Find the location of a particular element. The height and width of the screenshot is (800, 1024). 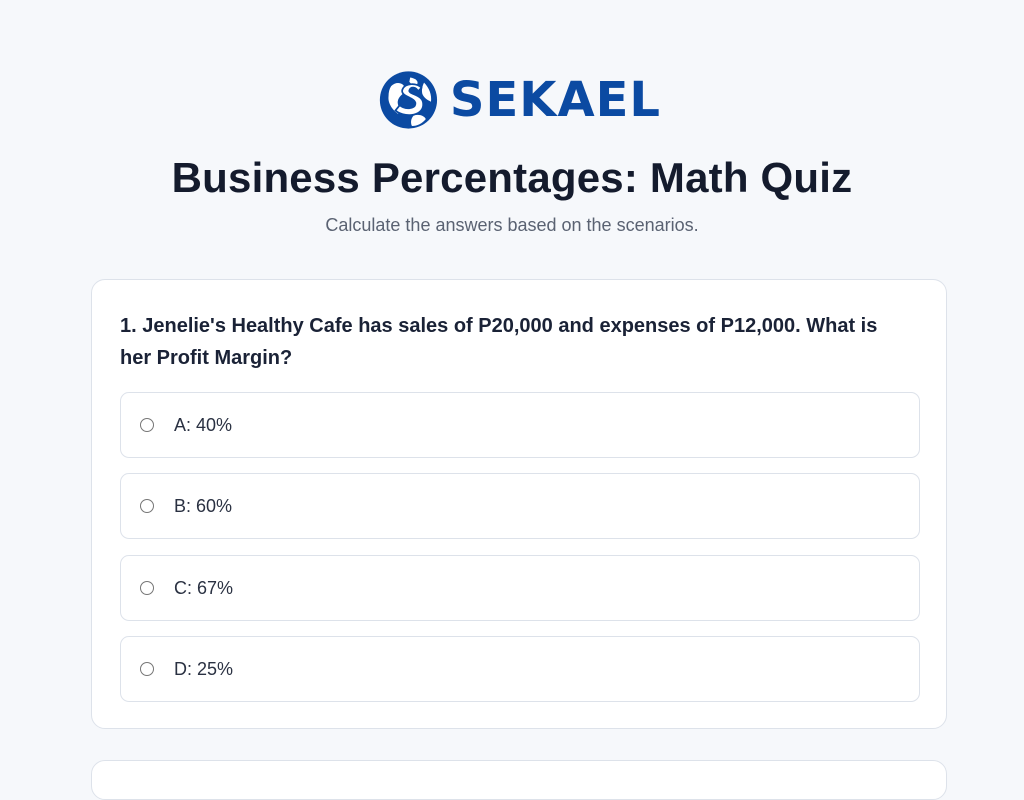

answer-option-label: B: 60% is located at coordinates (203, 505).